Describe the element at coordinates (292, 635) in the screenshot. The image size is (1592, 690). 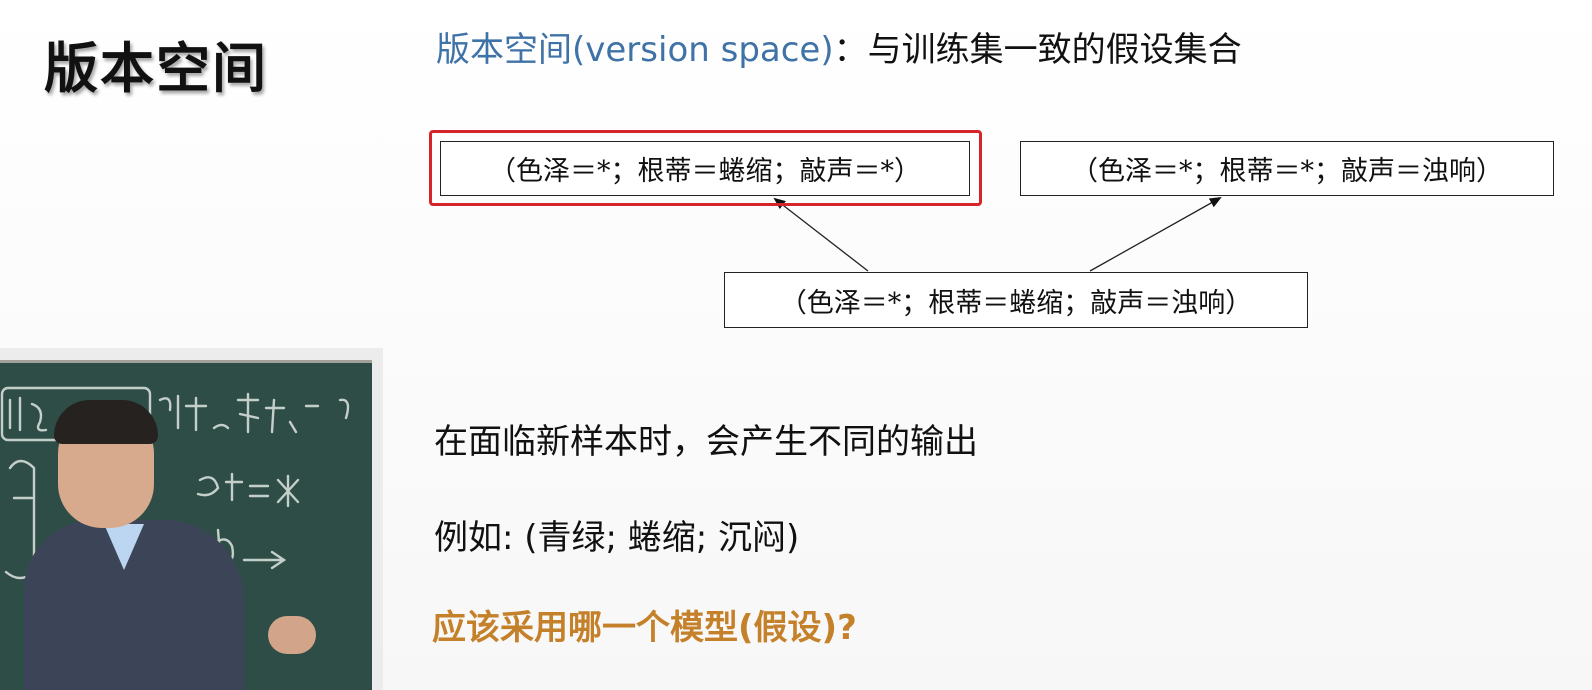
I see `lecturer-hand` at that location.